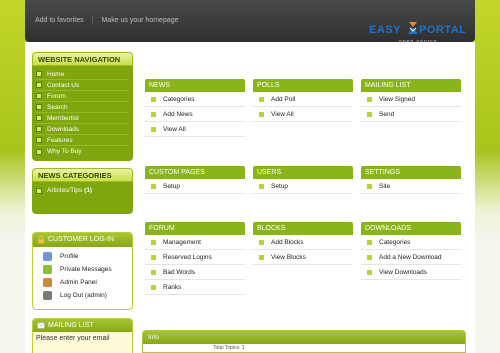 Image resolution: width=500 pixels, height=353 pixels. I want to click on login-item-admin-panel: Admin Panel, so click(82, 282).